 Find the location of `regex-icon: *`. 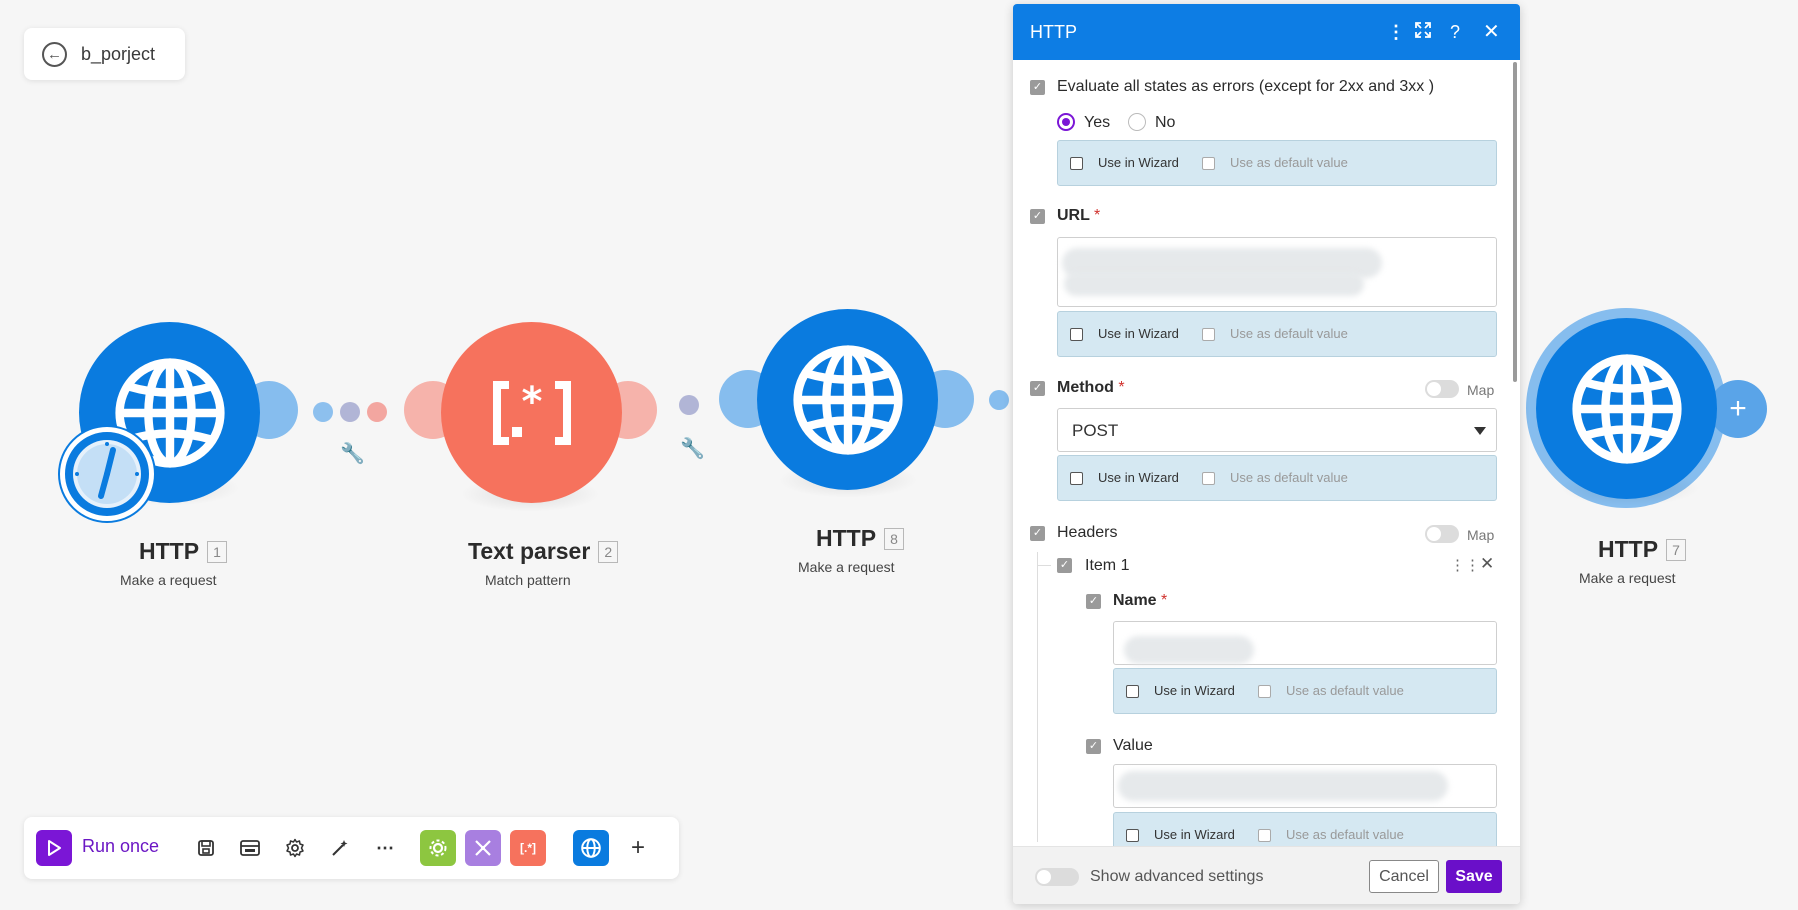

regex-icon: * is located at coordinates (531, 412).